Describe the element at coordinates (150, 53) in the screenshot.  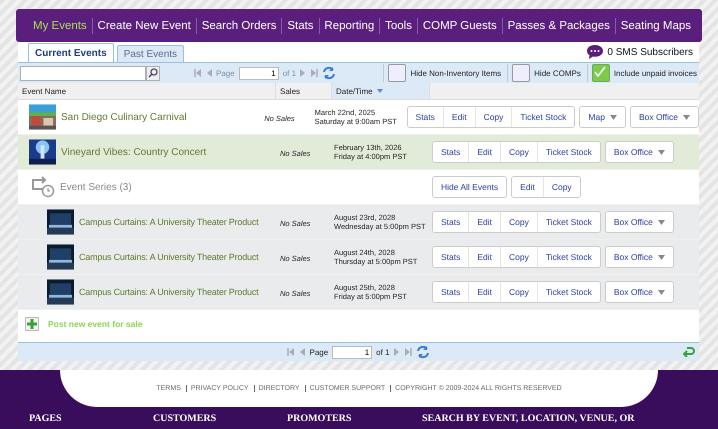
I see `tab: Past Events` at that location.